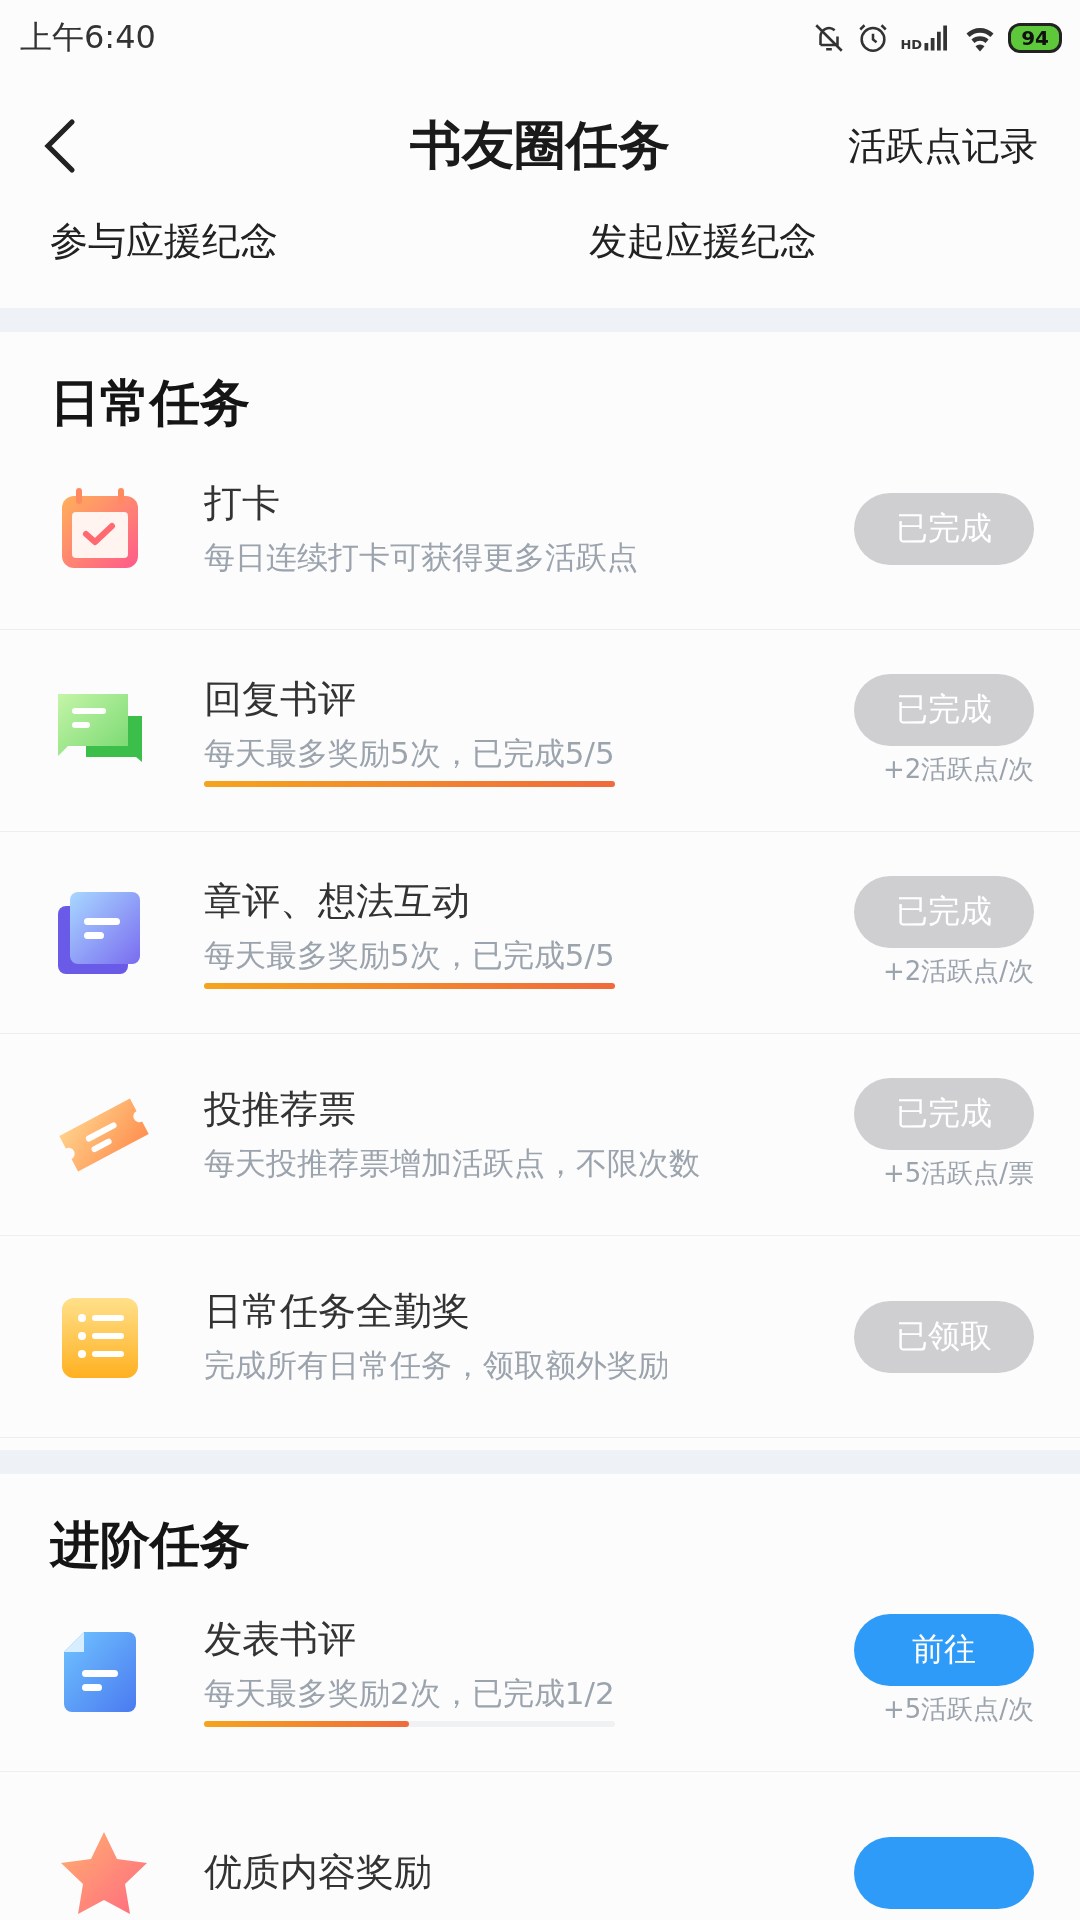  What do you see at coordinates (88, 37) in the screenshot?
I see `status-time: 上午6:40` at bounding box center [88, 37].